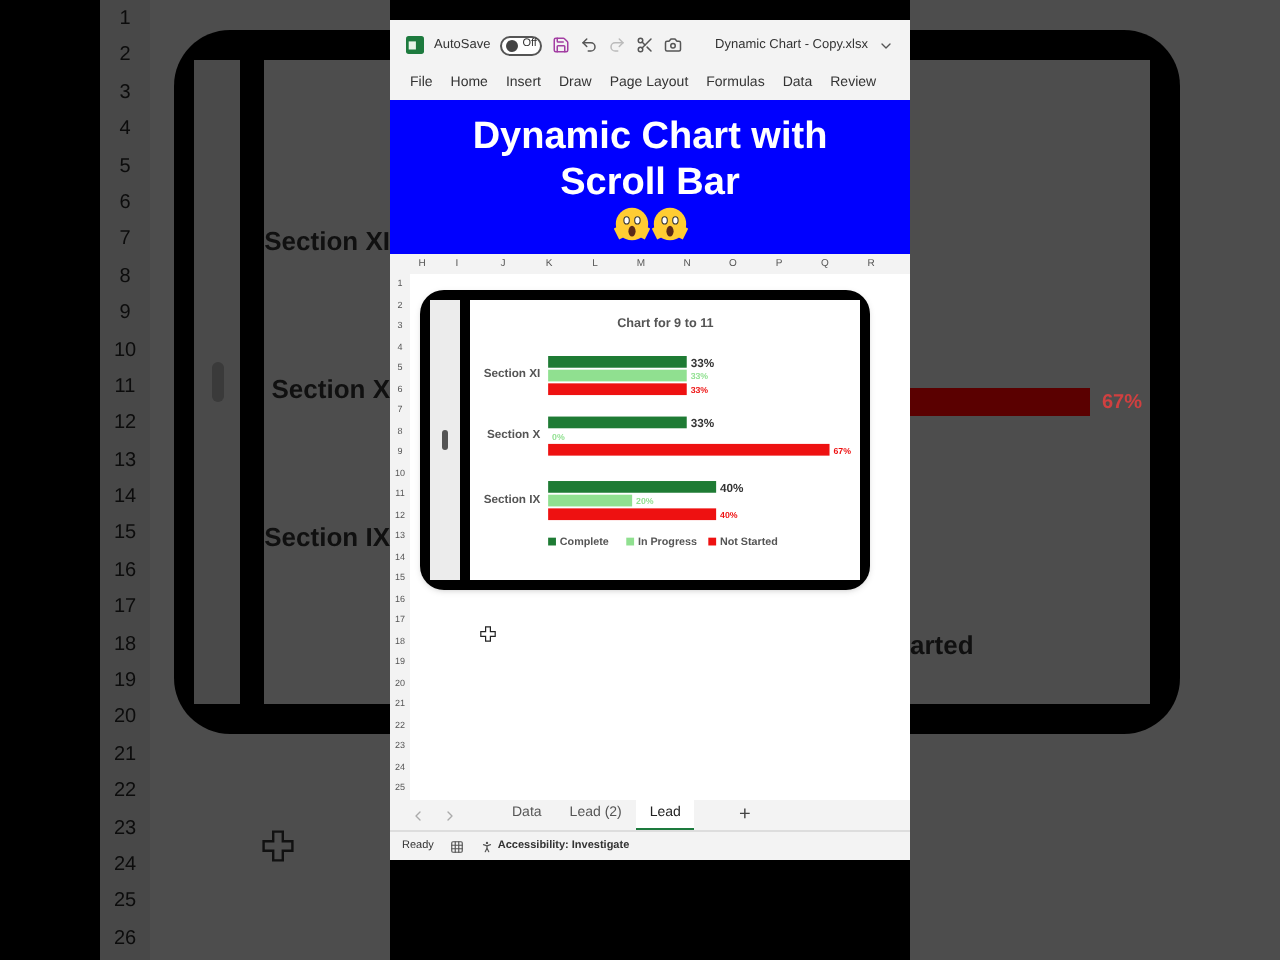 The height and width of the screenshot is (960, 1280). Describe the element at coordinates (673, 45) in the screenshot. I see `camera-icon` at that location.